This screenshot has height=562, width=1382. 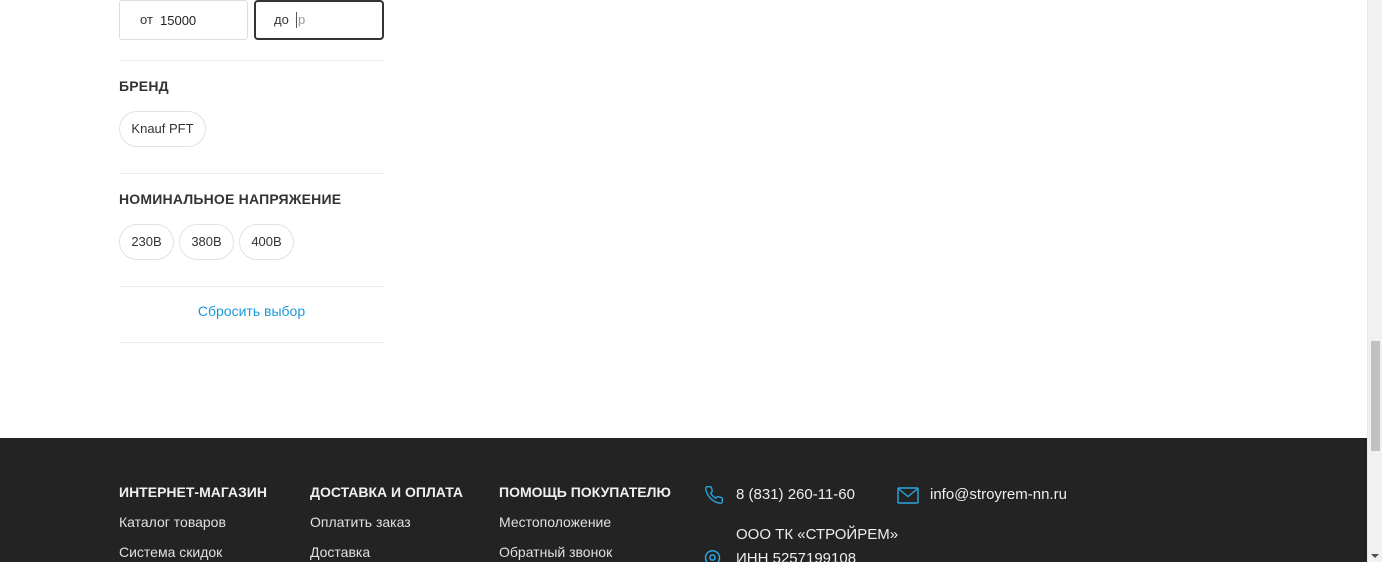 I want to click on price-from-input: от 15000, so click(x=183, y=20).